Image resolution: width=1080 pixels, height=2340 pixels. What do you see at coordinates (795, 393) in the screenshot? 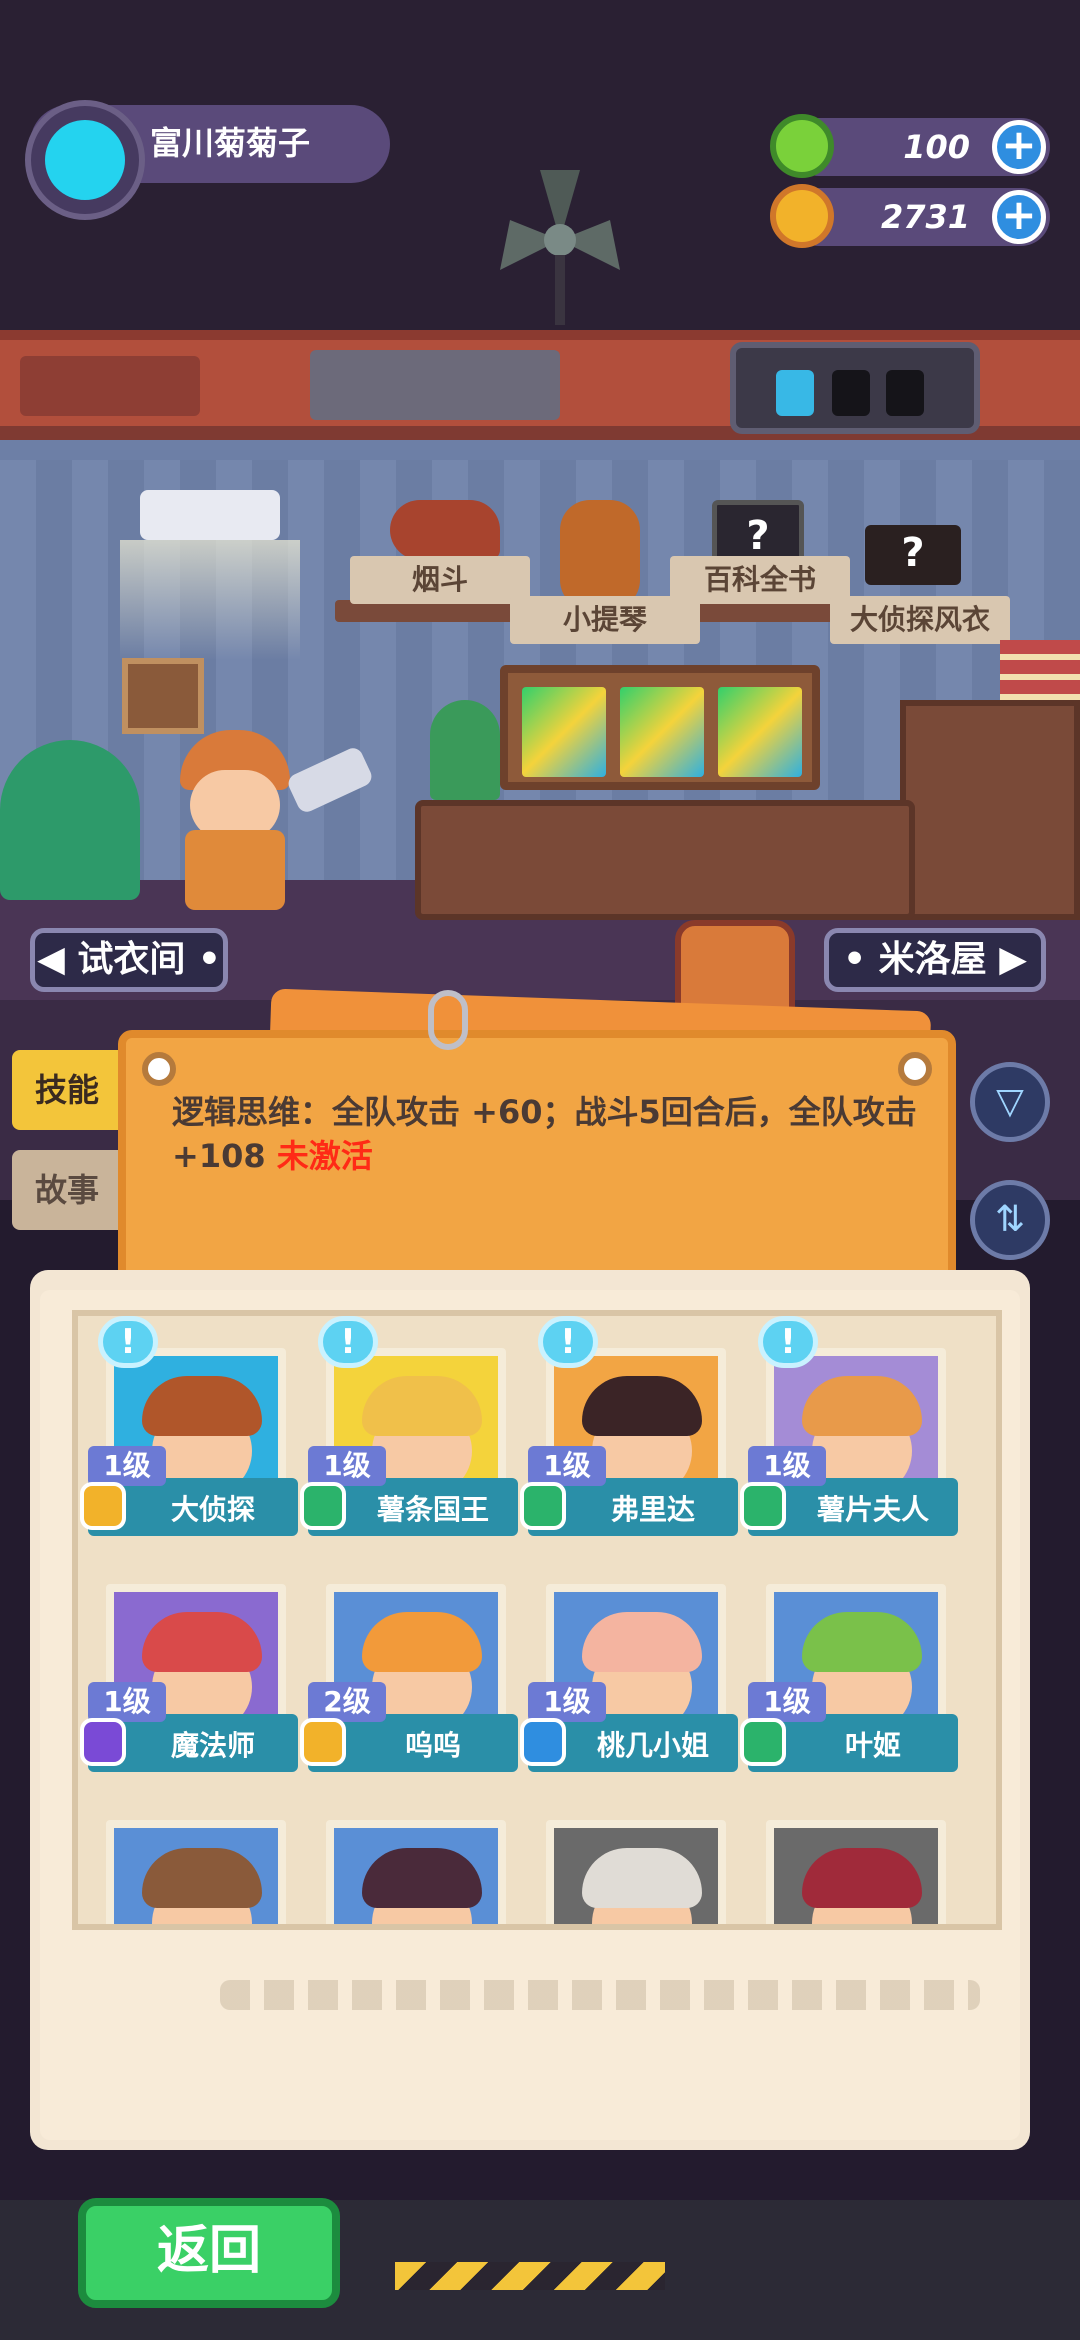
I see `energy-cell-icon` at bounding box center [795, 393].